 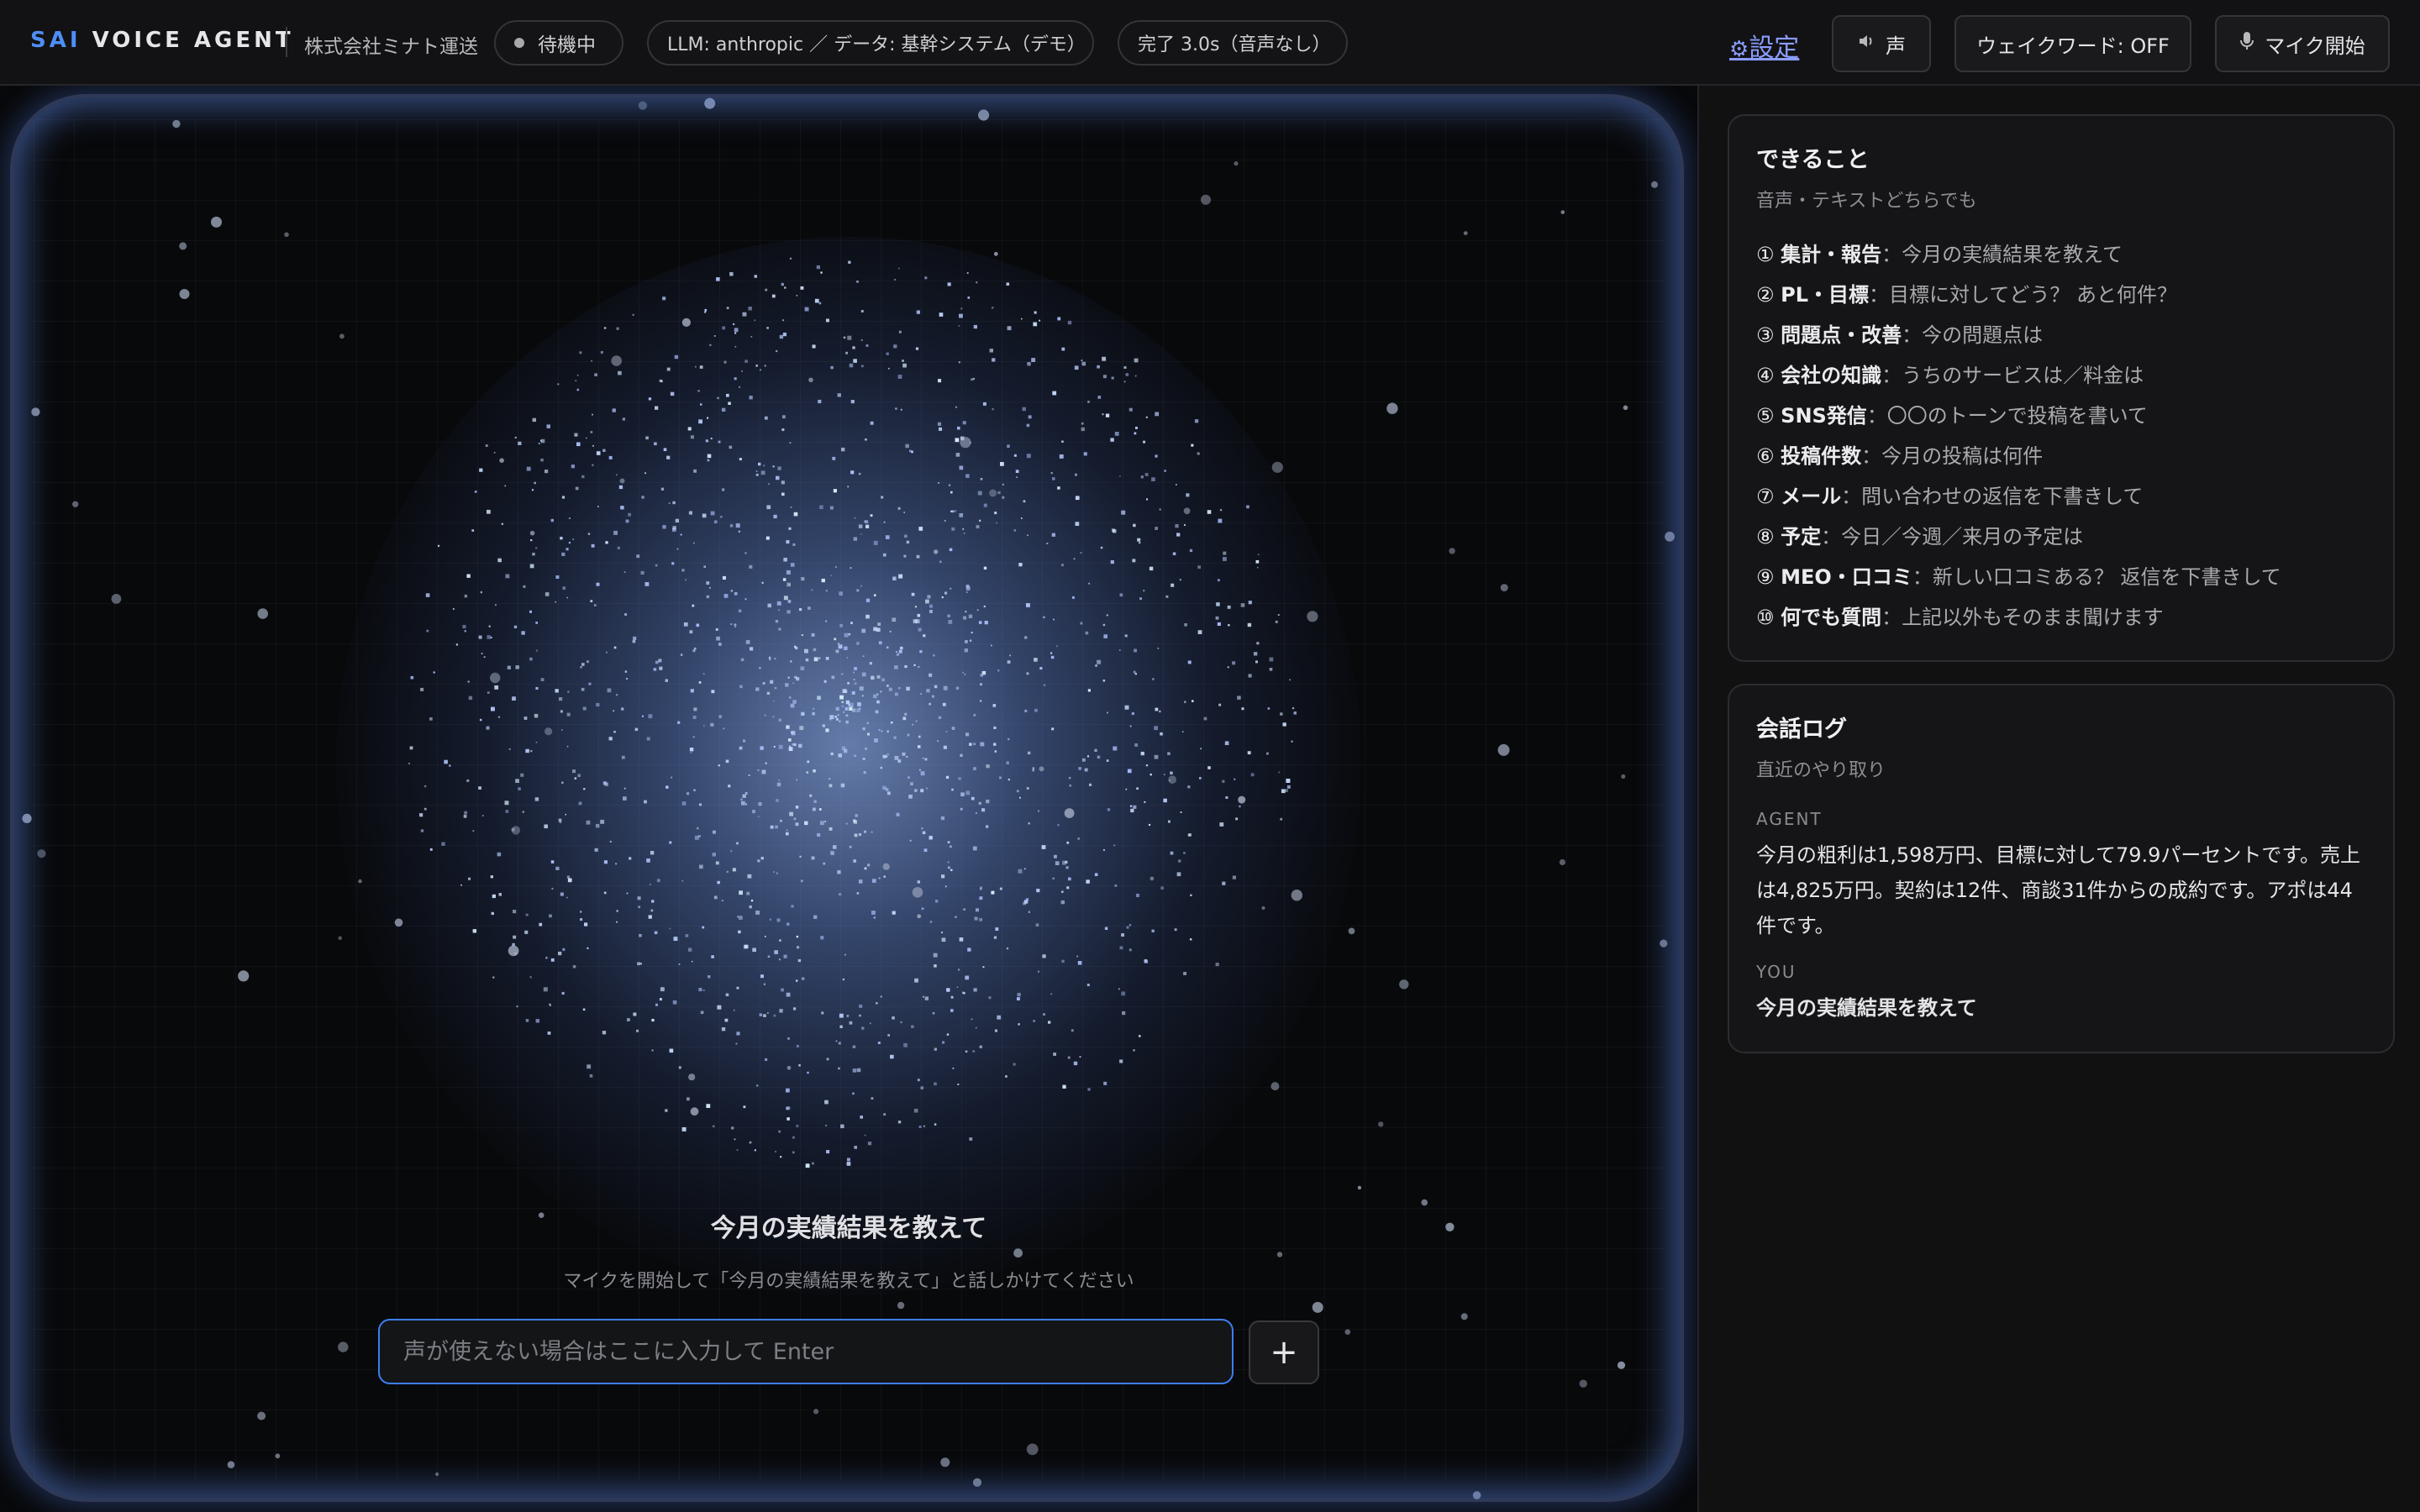 What do you see at coordinates (1765, 617) in the screenshot?
I see `capability-number: ⑩` at bounding box center [1765, 617].